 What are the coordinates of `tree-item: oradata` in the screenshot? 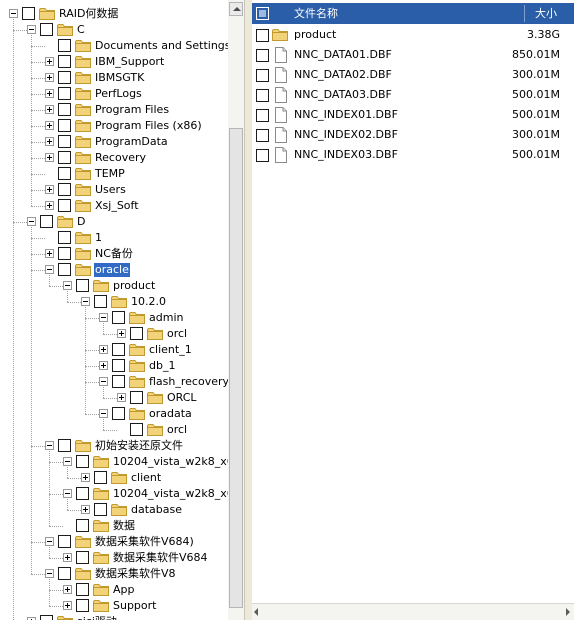 It's located at (114, 414).